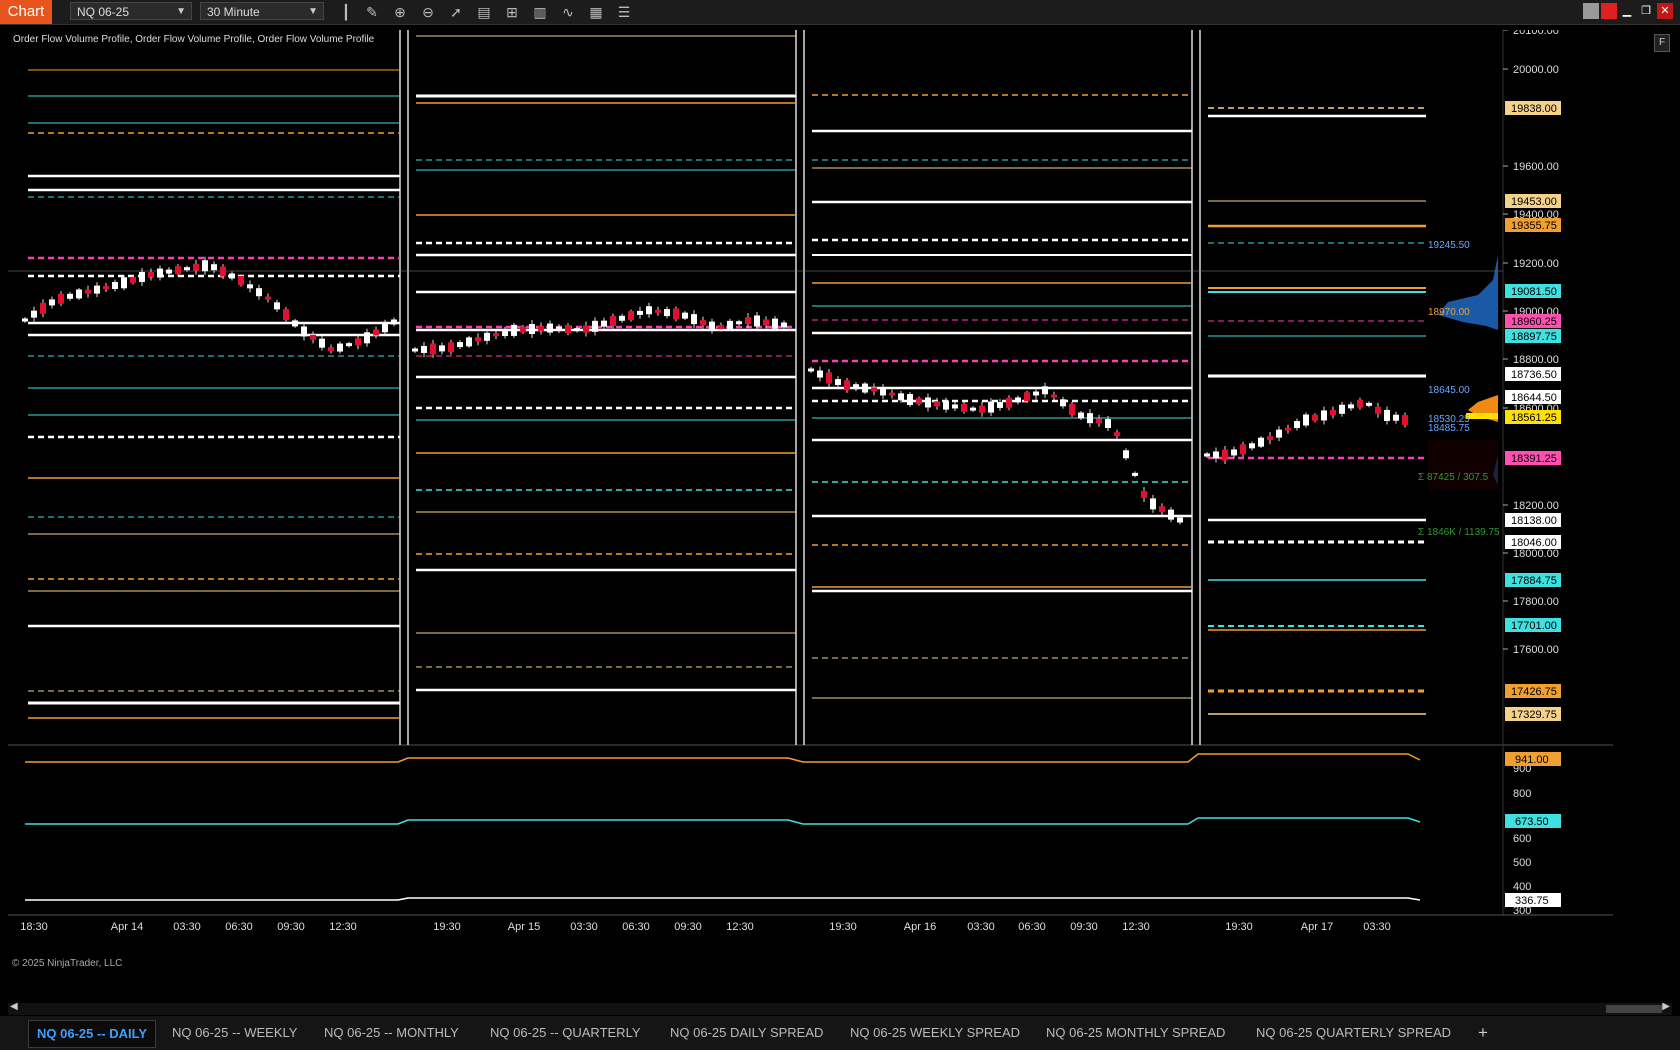  What do you see at coordinates (1482, 416) in the screenshot?
I see `volume-profile-poc` at bounding box center [1482, 416].